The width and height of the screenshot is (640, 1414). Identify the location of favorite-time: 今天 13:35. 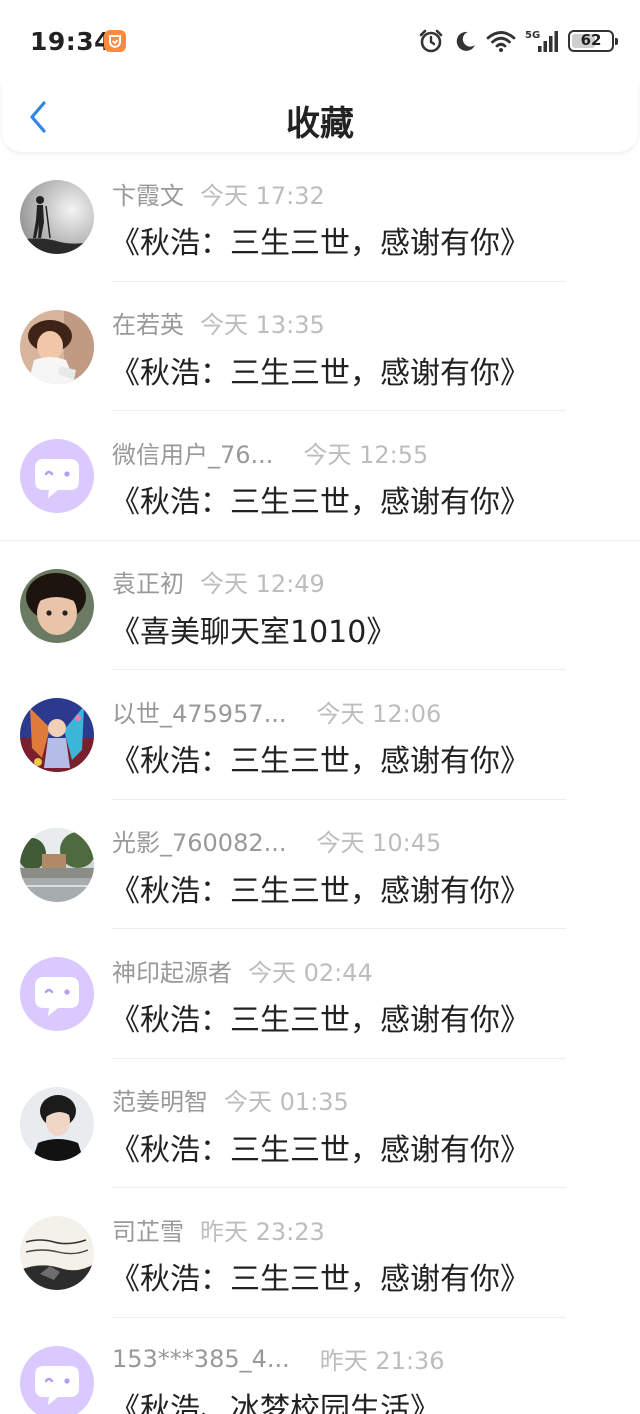
(262, 325).